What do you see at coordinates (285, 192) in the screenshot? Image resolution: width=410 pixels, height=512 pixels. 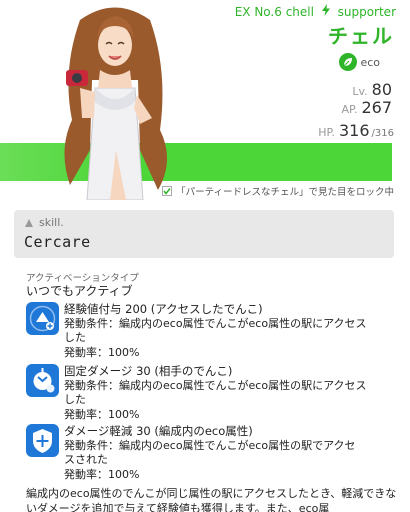 I see `lock-note-text: 「パーティードレスなチェル」で見た目をロック中` at bounding box center [285, 192].